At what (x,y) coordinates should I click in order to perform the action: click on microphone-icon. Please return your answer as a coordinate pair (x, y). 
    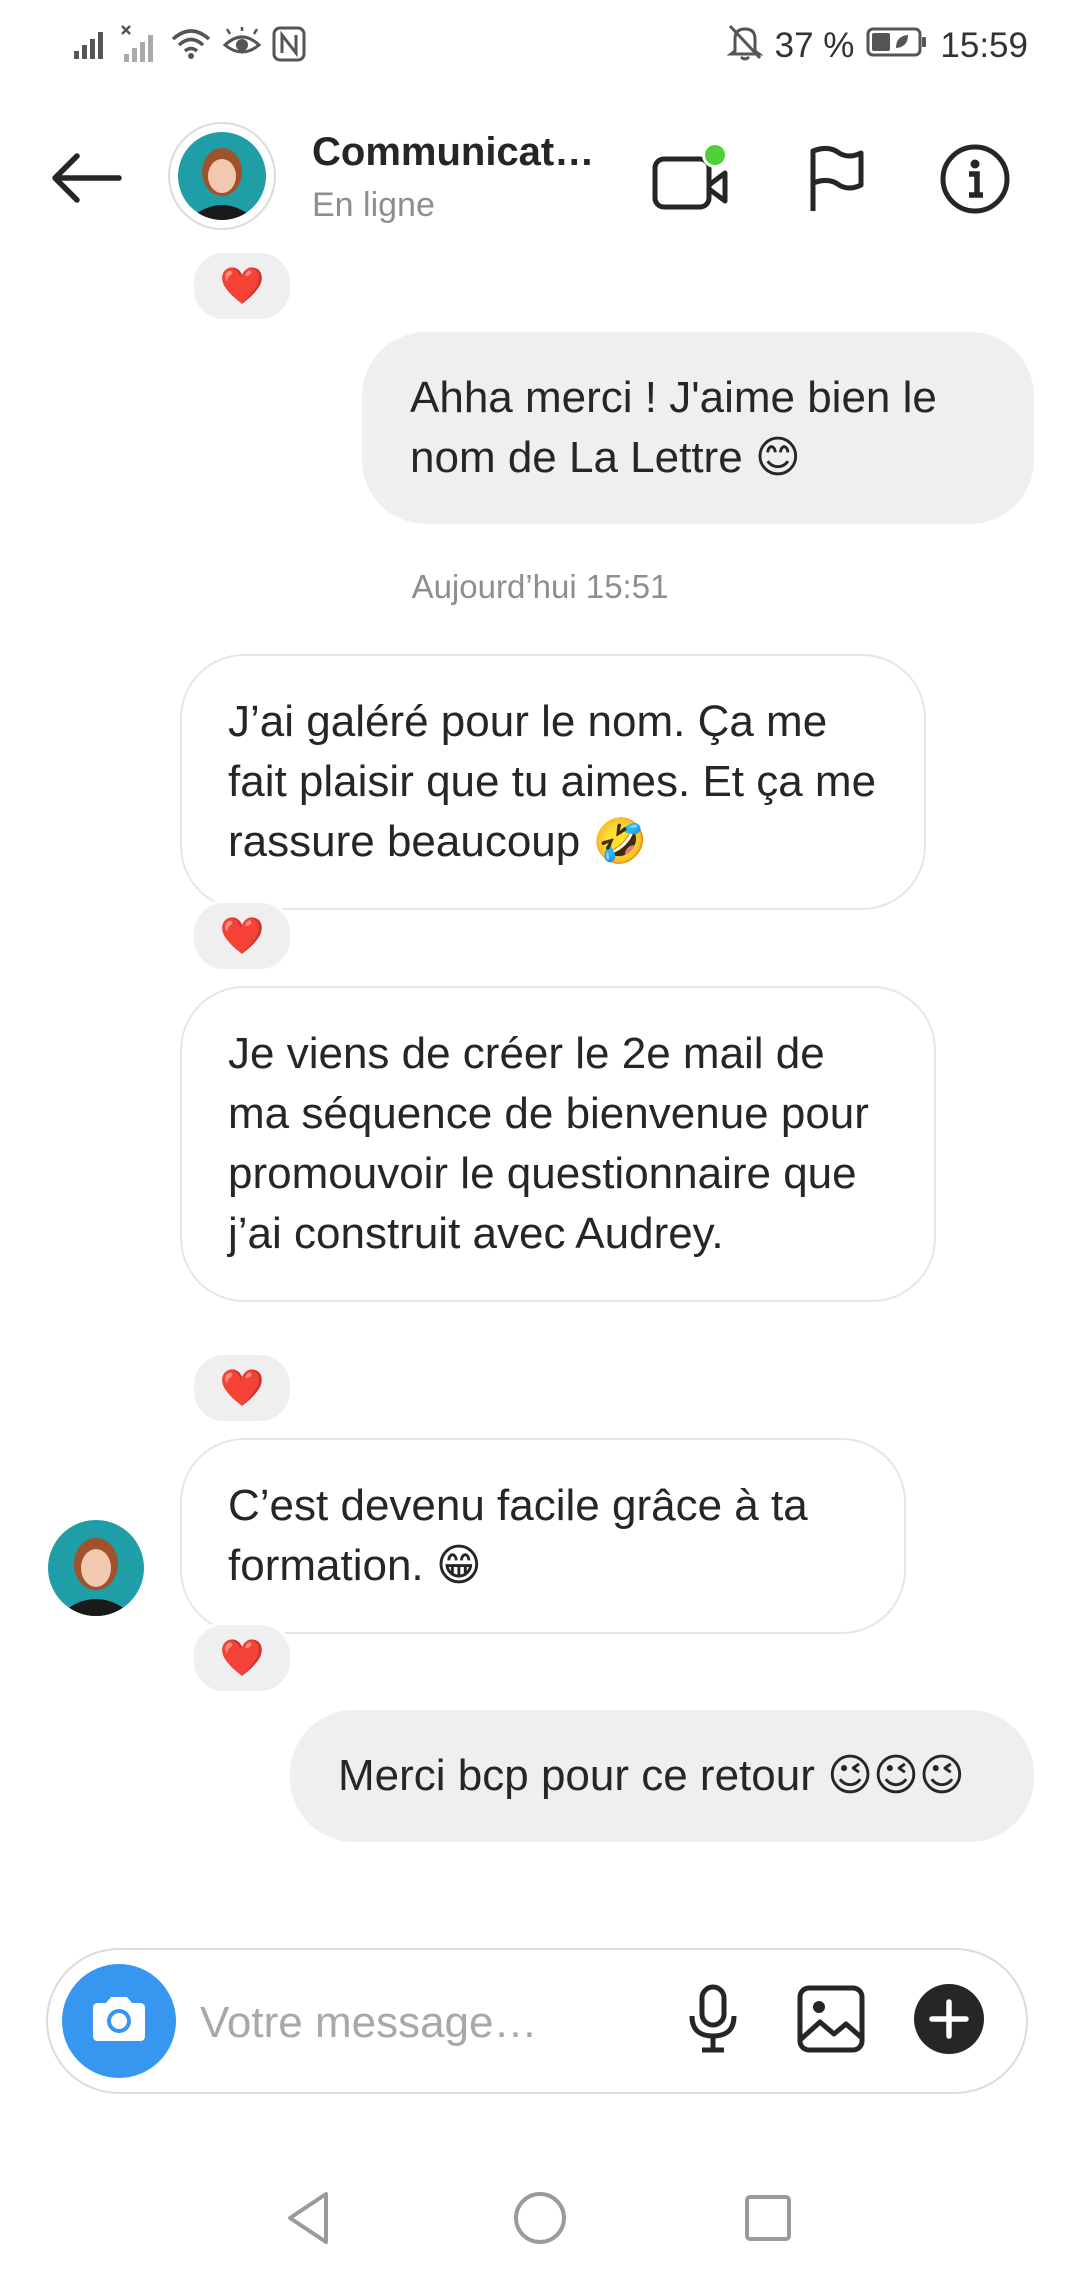
    Looking at the image, I should click on (713, 2021).